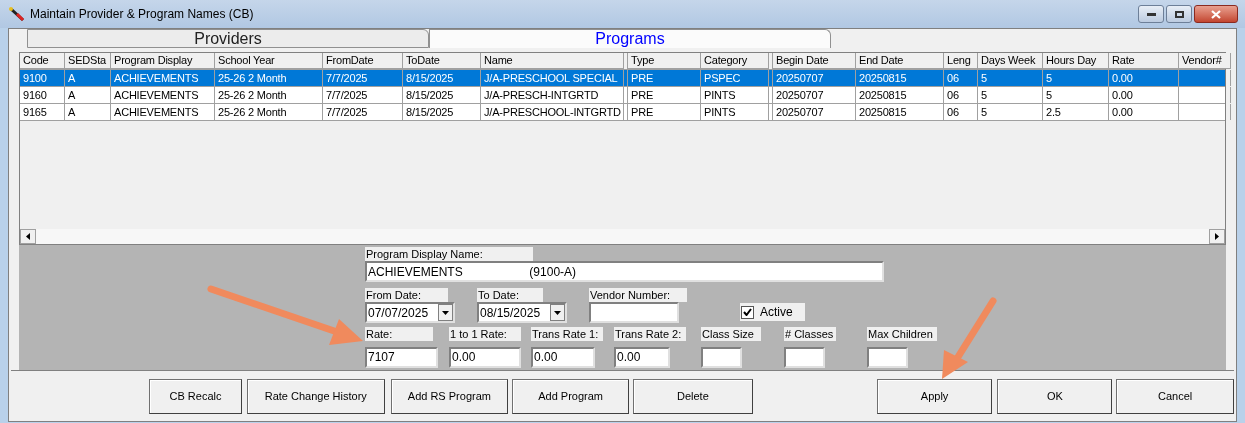  What do you see at coordinates (810, 334) in the screenshot?
I see `field-label: # Classes` at bounding box center [810, 334].